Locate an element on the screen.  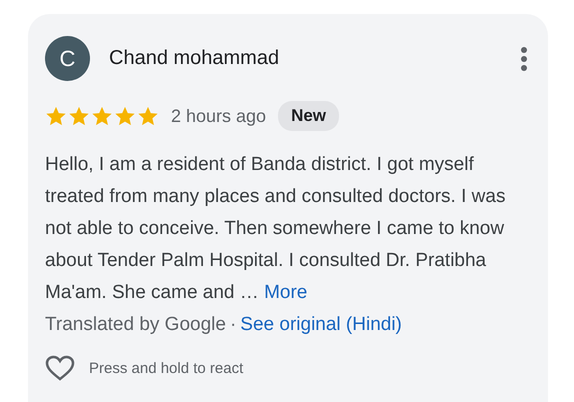
more-options-icon is located at coordinates (524, 59).